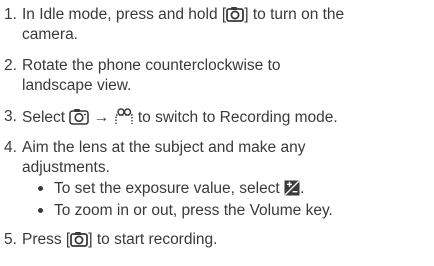 The height and width of the screenshot is (266, 434). Describe the element at coordinates (10, 239) in the screenshot. I see `step-number: 5.` at that location.